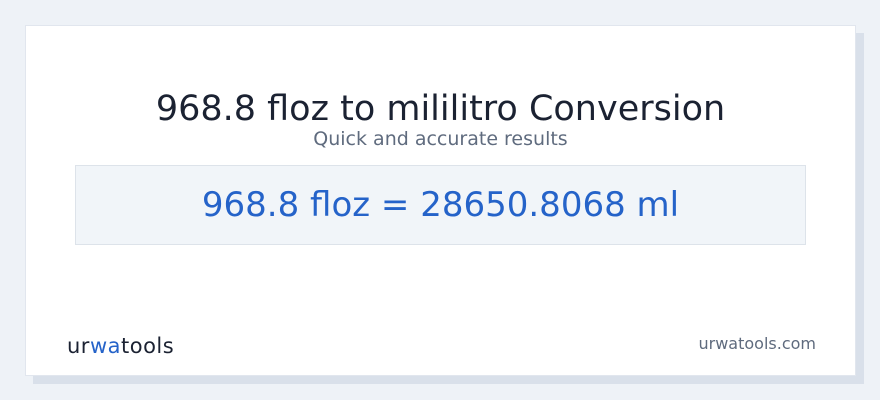 The image size is (880, 400). I want to click on urwatools-logo: urwatools, so click(120, 346).